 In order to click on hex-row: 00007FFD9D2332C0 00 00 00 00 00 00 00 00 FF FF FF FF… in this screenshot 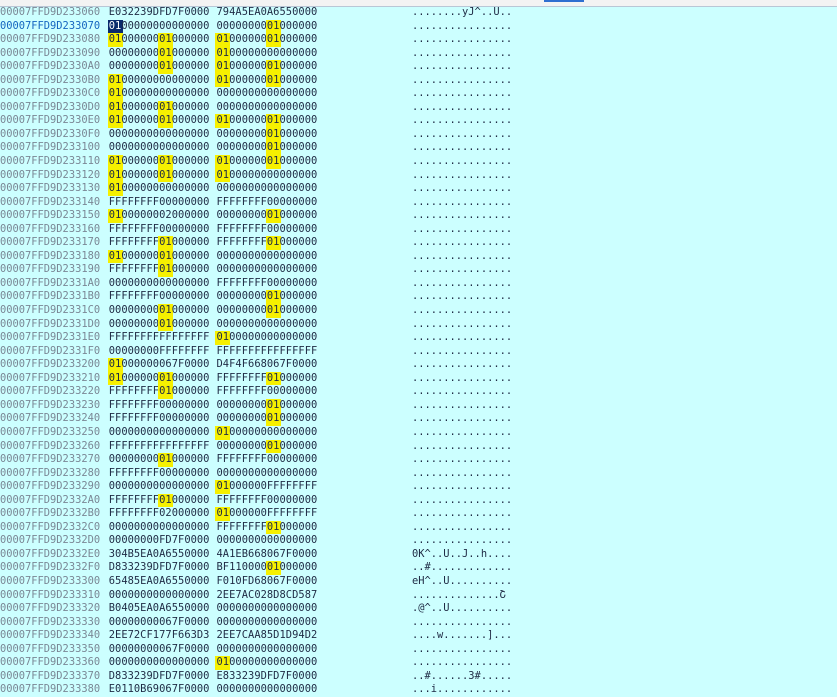, I will do `click(418, 527)`.